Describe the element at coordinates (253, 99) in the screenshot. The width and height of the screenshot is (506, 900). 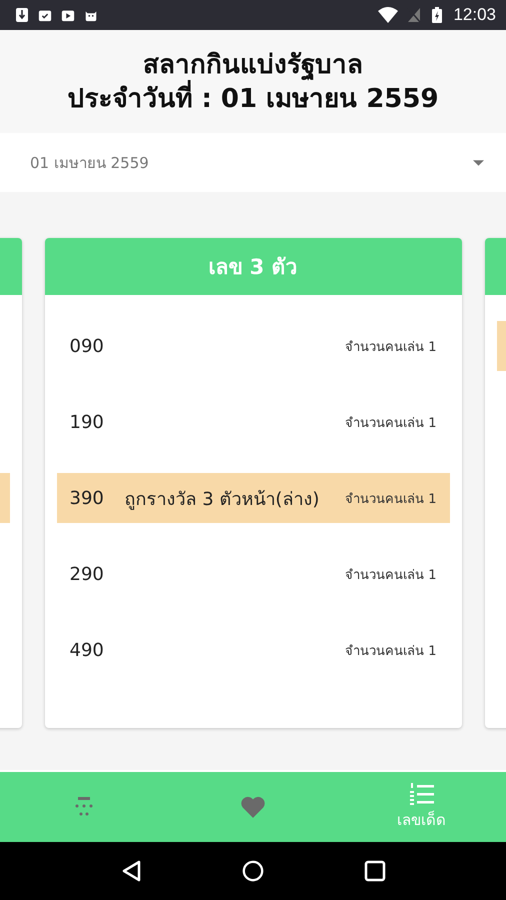
I see `page-title: ประจำวันที่ : 01 เมษายน 2559` at that location.